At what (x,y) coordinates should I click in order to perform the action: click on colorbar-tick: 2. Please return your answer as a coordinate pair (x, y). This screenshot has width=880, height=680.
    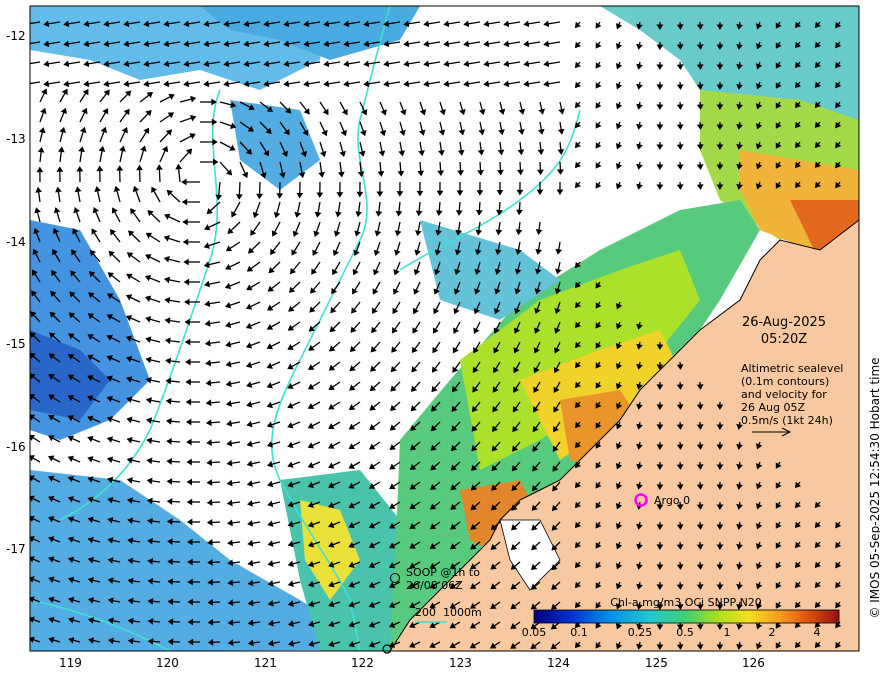
    Looking at the image, I should click on (772, 632).